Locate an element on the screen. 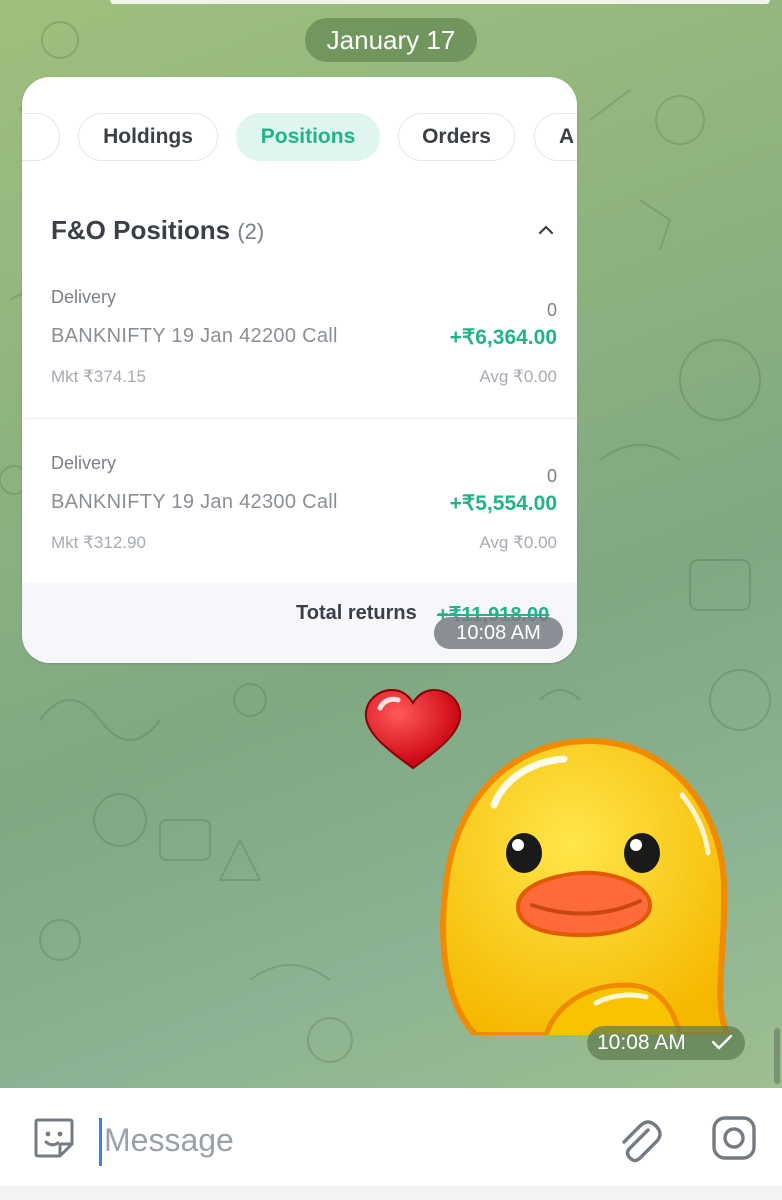 The image size is (782, 1200). duck-sticker is located at coordinates (584, 885).